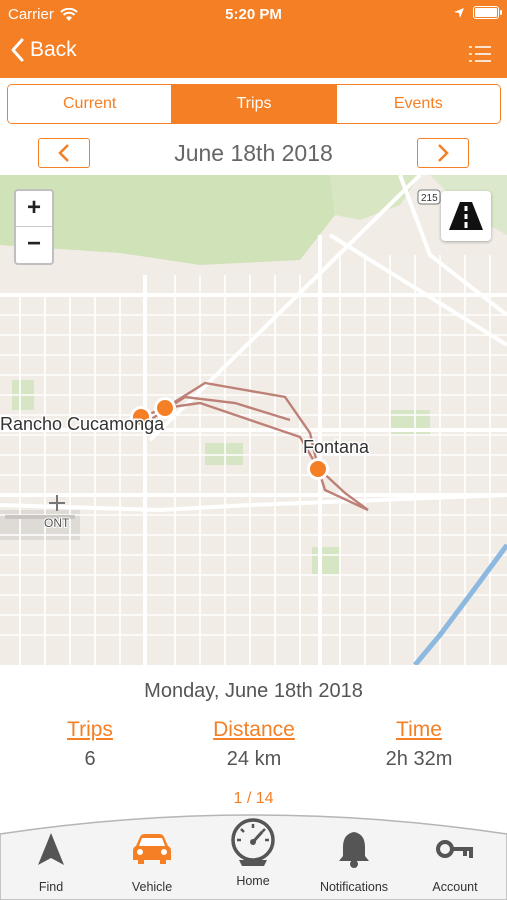 This screenshot has height=900, width=507. I want to click on tab-home: Home, so click(253, 853).